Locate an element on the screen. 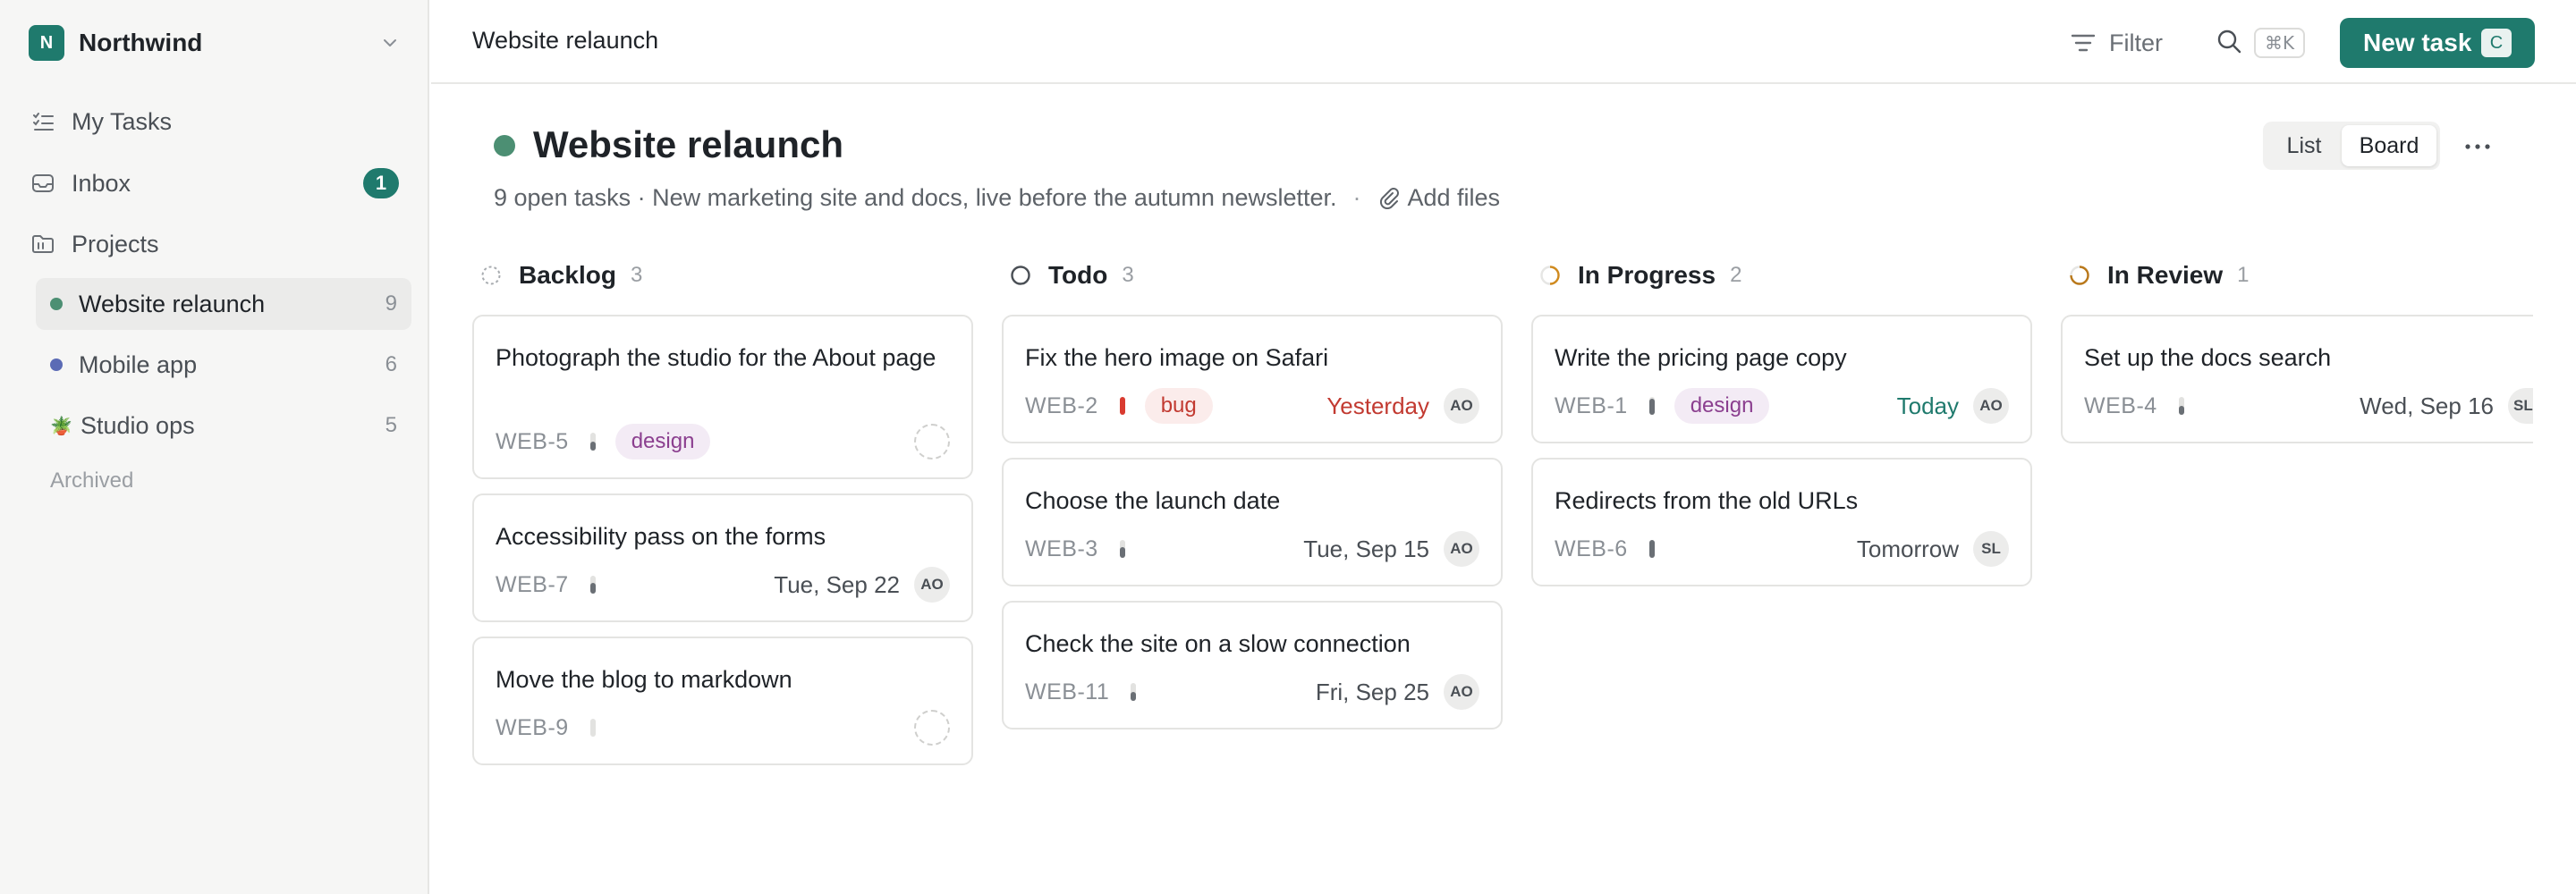 The image size is (2576, 894). column-name: In Review is located at coordinates (2165, 275).